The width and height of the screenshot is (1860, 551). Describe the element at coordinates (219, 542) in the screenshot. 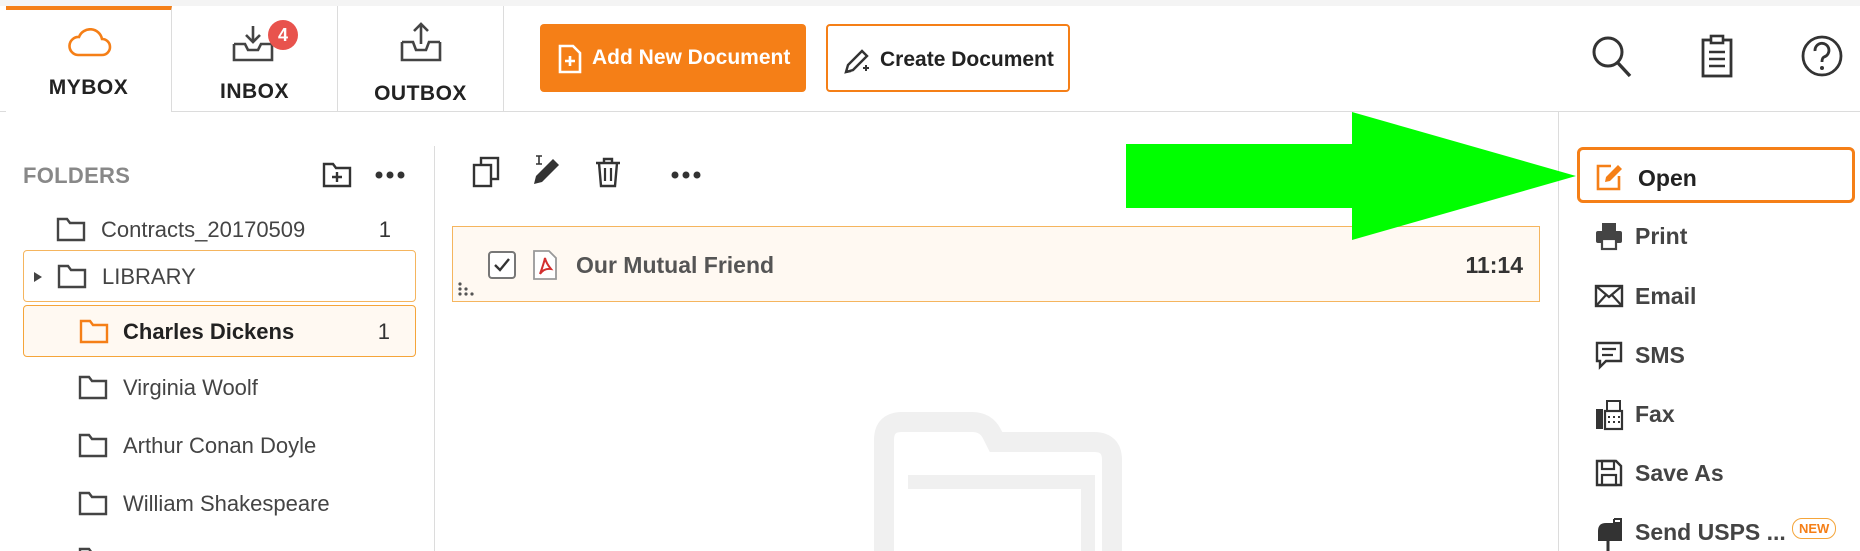

I see `folder-item-partial` at that location.